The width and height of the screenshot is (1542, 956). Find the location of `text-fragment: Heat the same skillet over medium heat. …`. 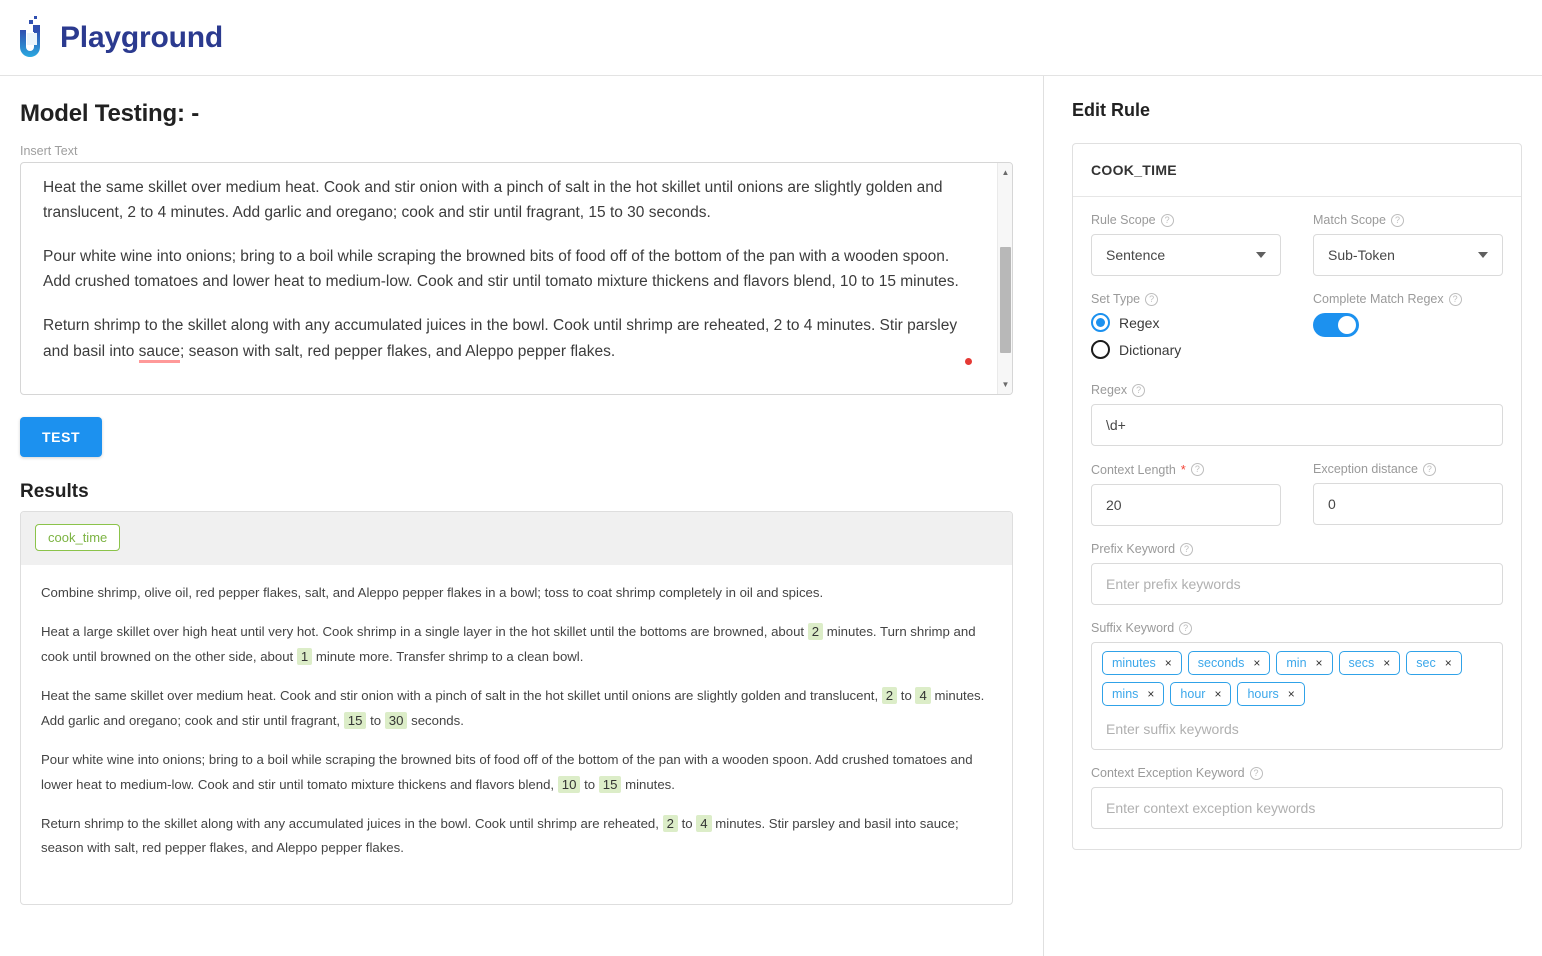

text-fragment: Heat the same skillet over medium heat. … is located at coordinates (461, 696).